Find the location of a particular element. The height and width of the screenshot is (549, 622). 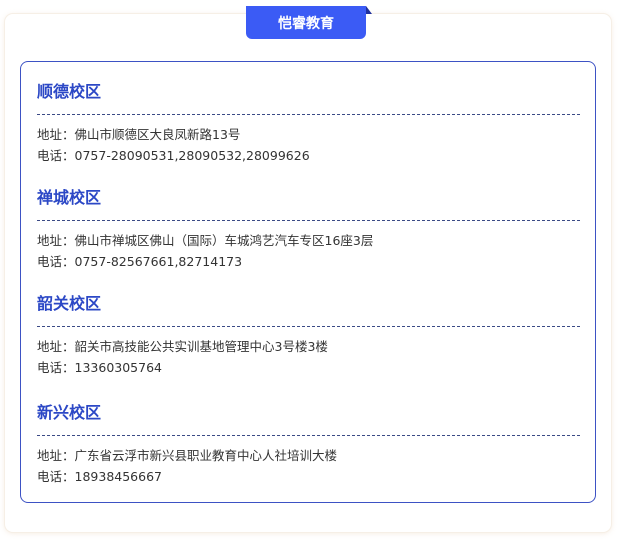

address-value: 广东省云浮市新兴县职业教育中心人社培训大楼 is located at coordinates (206, 455).